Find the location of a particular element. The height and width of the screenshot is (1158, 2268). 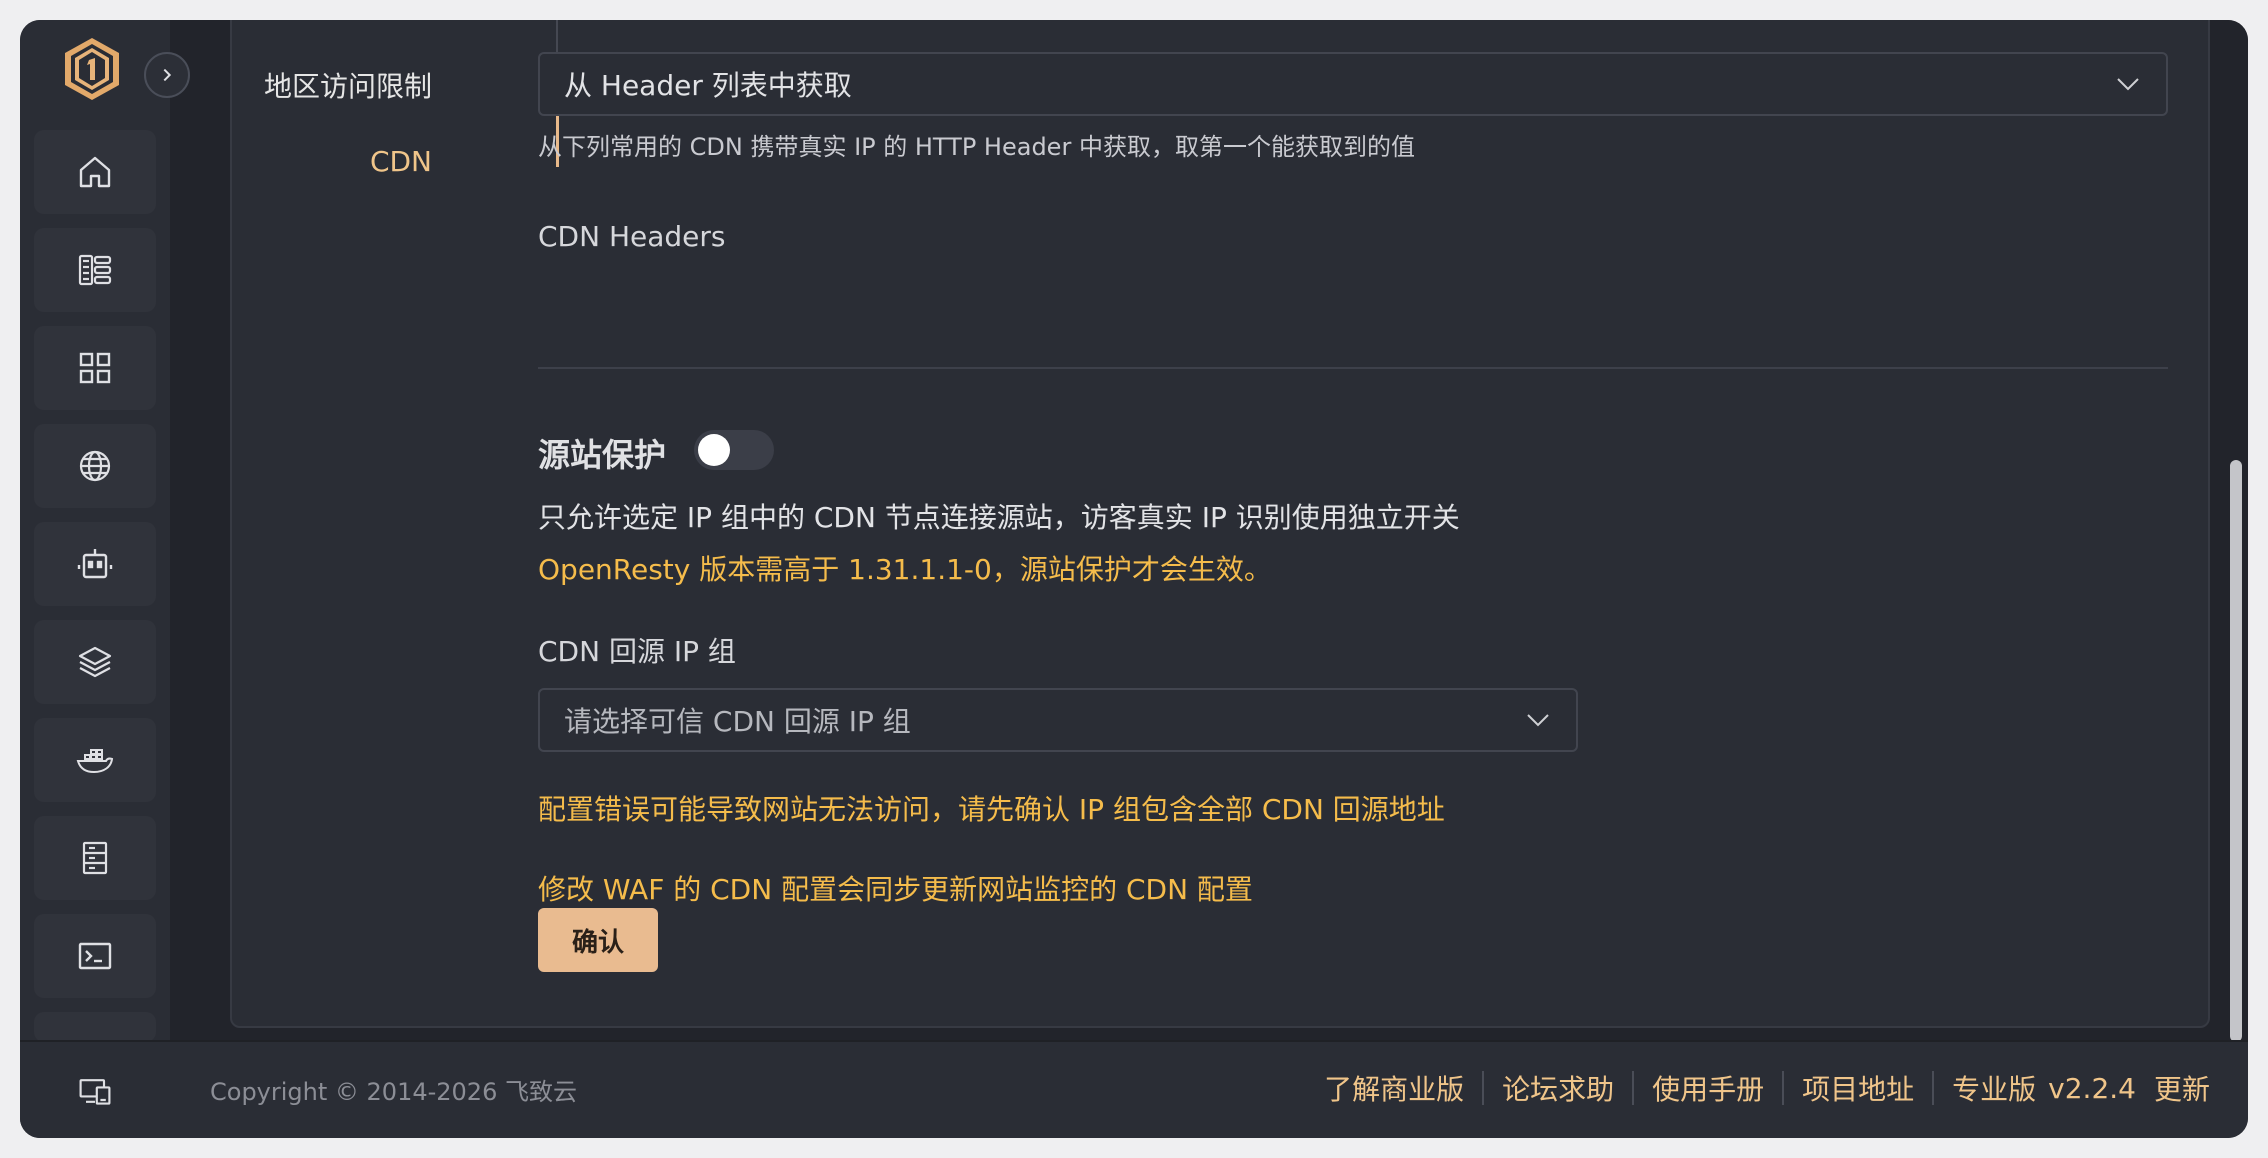

cdn-ip-group-select: 请选择可信 CDN 回源 IP 组 is located at coordinates (1058, 720).